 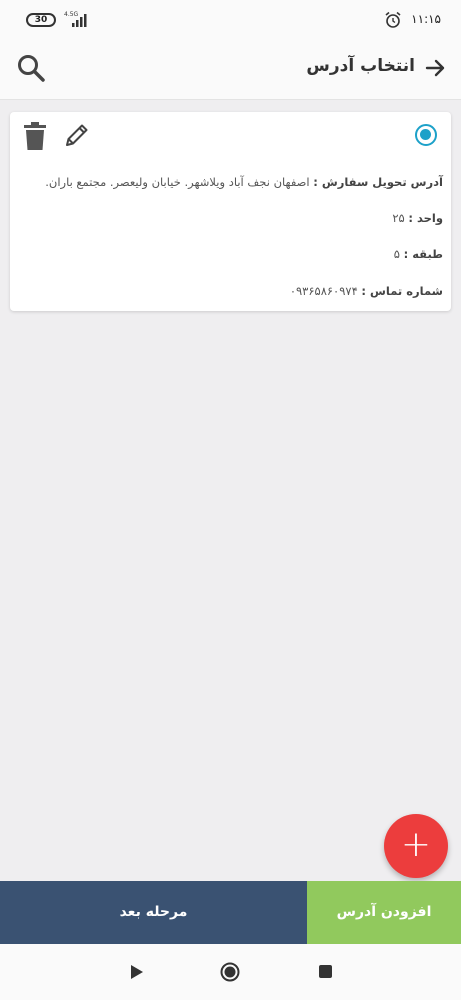 I want to click on next-step-button: مرحله بعد, so click(x=153, y=912).